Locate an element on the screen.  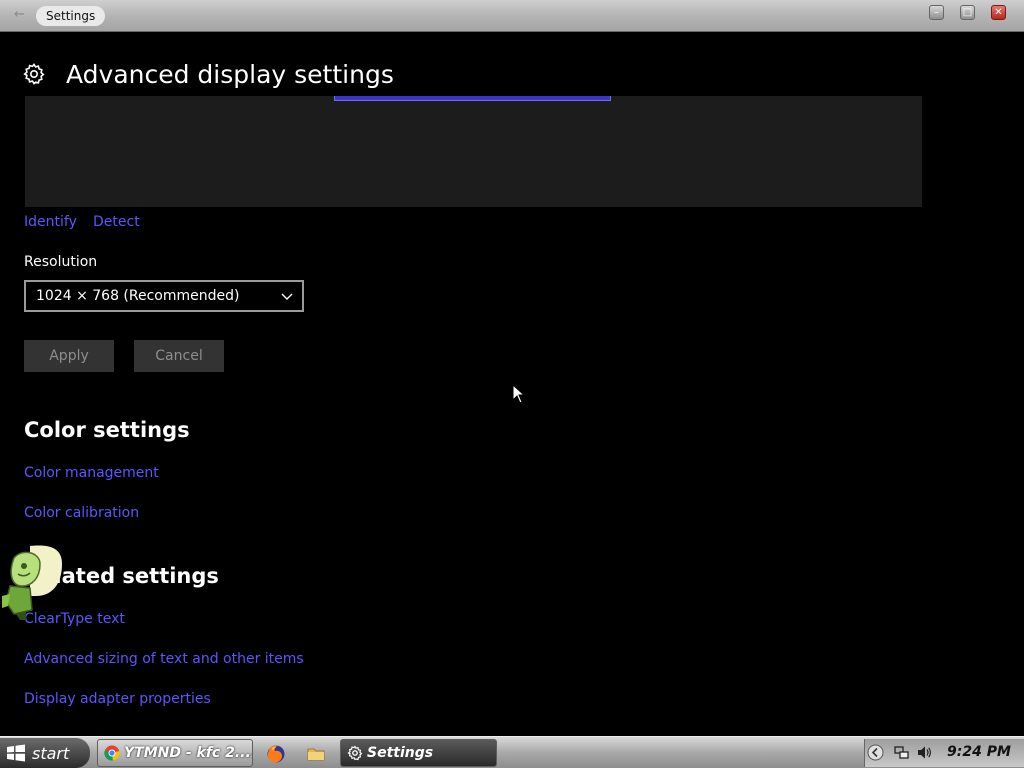
back-arrow-icon: ← is located at coordinates (19, 14).